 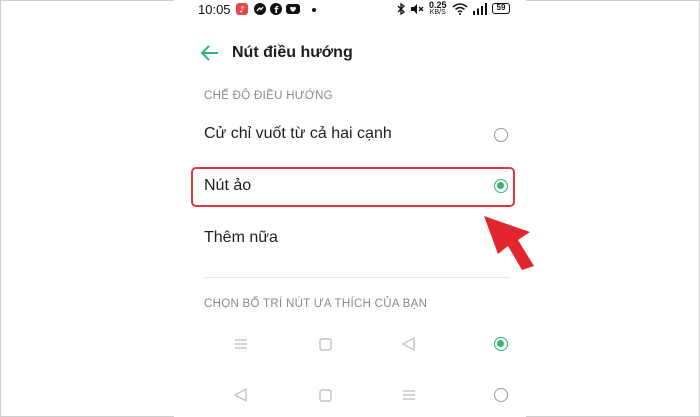 What do you see at coordinates (460, 9) in the screenshot?
I see `wifi-icon` at bounding box center [460, 9].